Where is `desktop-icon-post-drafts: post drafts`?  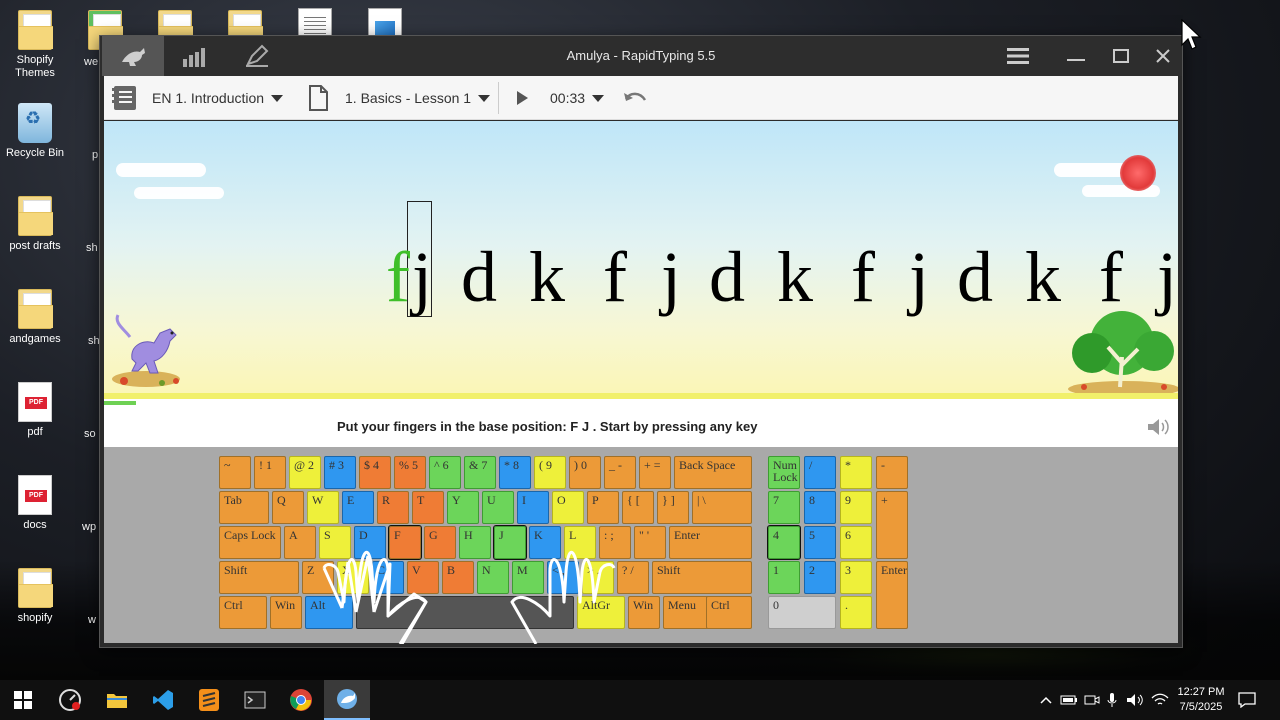 desktop-icon-post-drafts: post drafts is located at coordinates (35, 224).